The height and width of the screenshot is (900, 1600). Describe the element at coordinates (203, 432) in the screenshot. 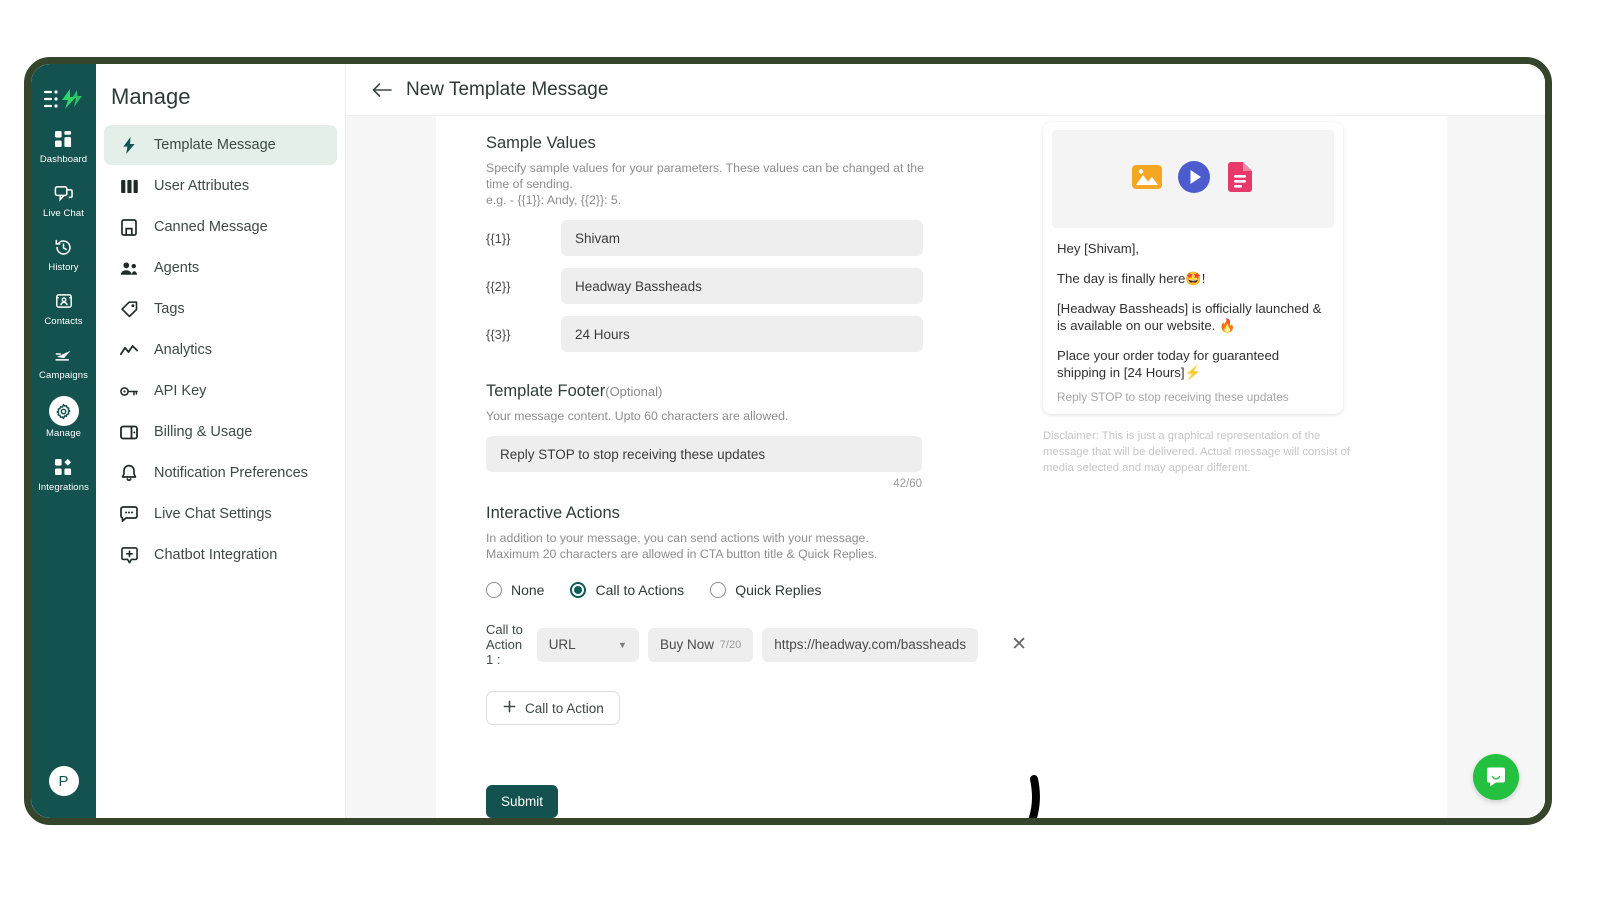

I see `sidebar-item-label: Billing & Usage` at that location.